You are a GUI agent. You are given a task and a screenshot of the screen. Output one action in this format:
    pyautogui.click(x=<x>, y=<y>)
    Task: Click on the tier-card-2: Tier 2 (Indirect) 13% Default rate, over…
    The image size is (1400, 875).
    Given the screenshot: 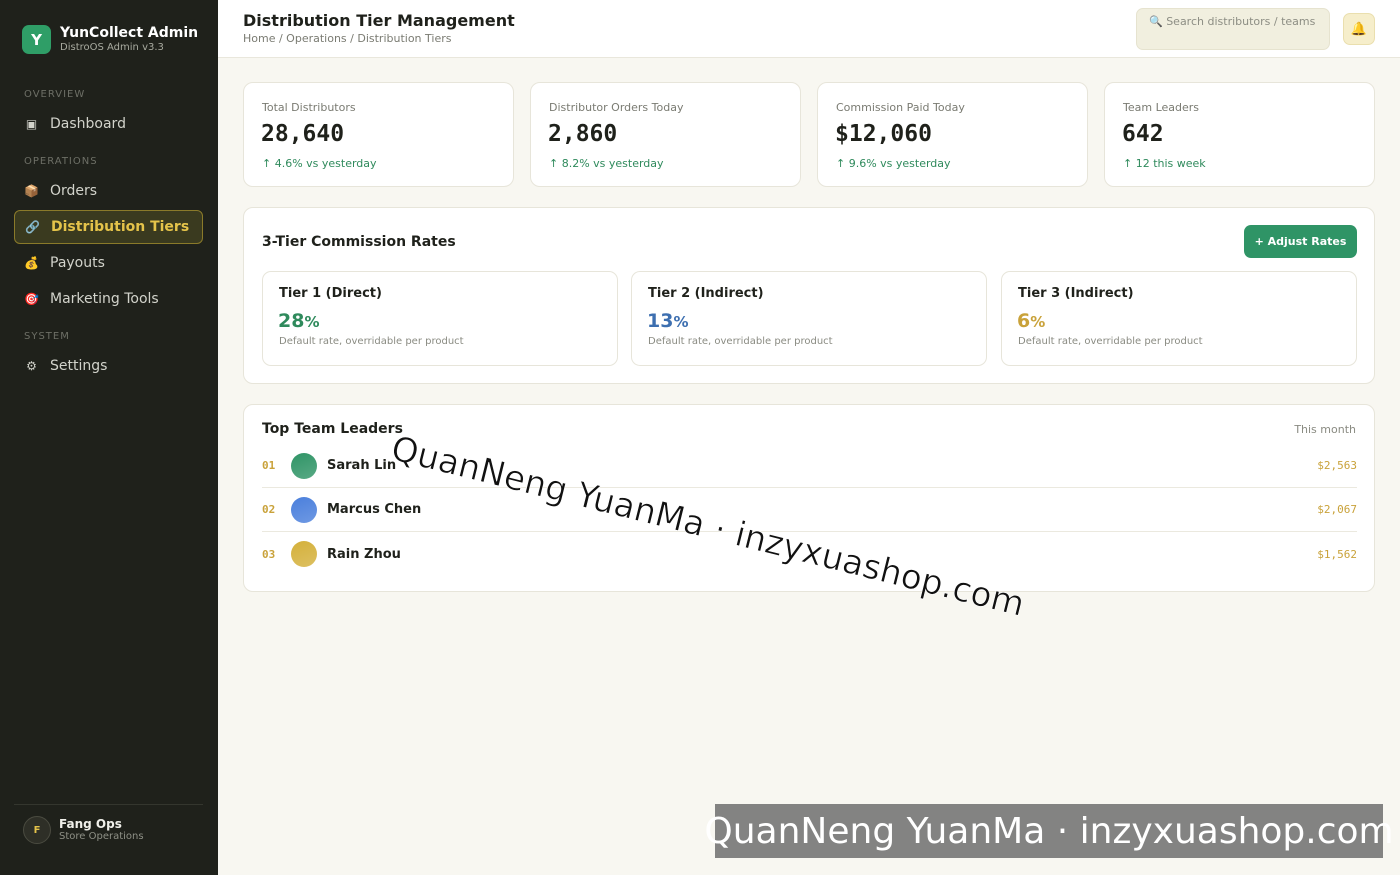 What is the action you would take?
    pyautogui.click(x=809, y=318)
    